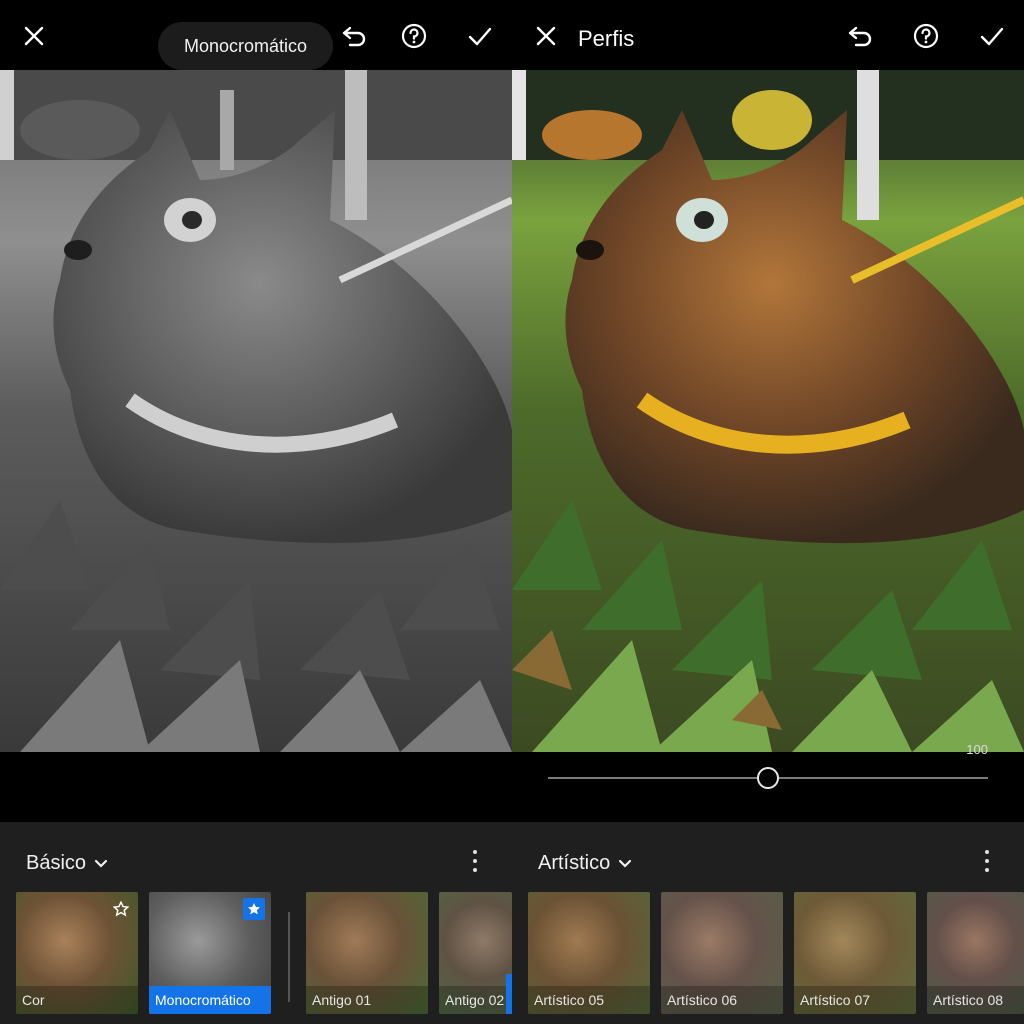 This screenshot has height=1024, width=1024. I want to click on profile-label: Artístico 06, so click(722, 1000).